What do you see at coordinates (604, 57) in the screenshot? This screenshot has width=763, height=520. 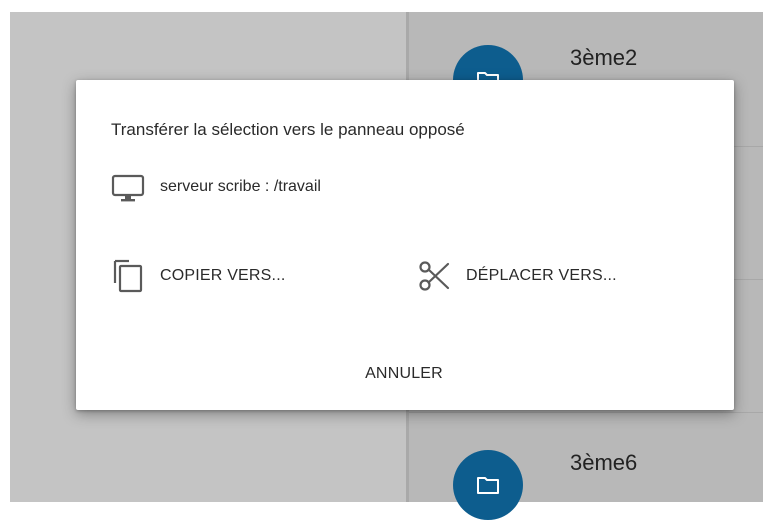 I see `folder-name: 3ème2` at bounding box center [604, 57].